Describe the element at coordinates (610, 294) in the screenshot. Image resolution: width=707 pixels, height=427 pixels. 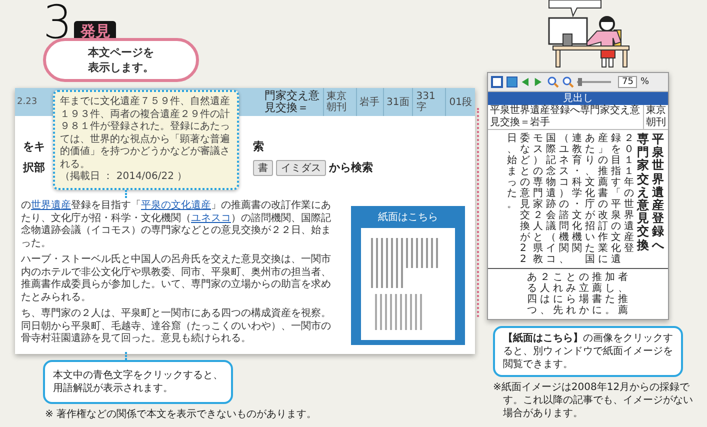
I see `newspaper-column: 加した。` at that location.